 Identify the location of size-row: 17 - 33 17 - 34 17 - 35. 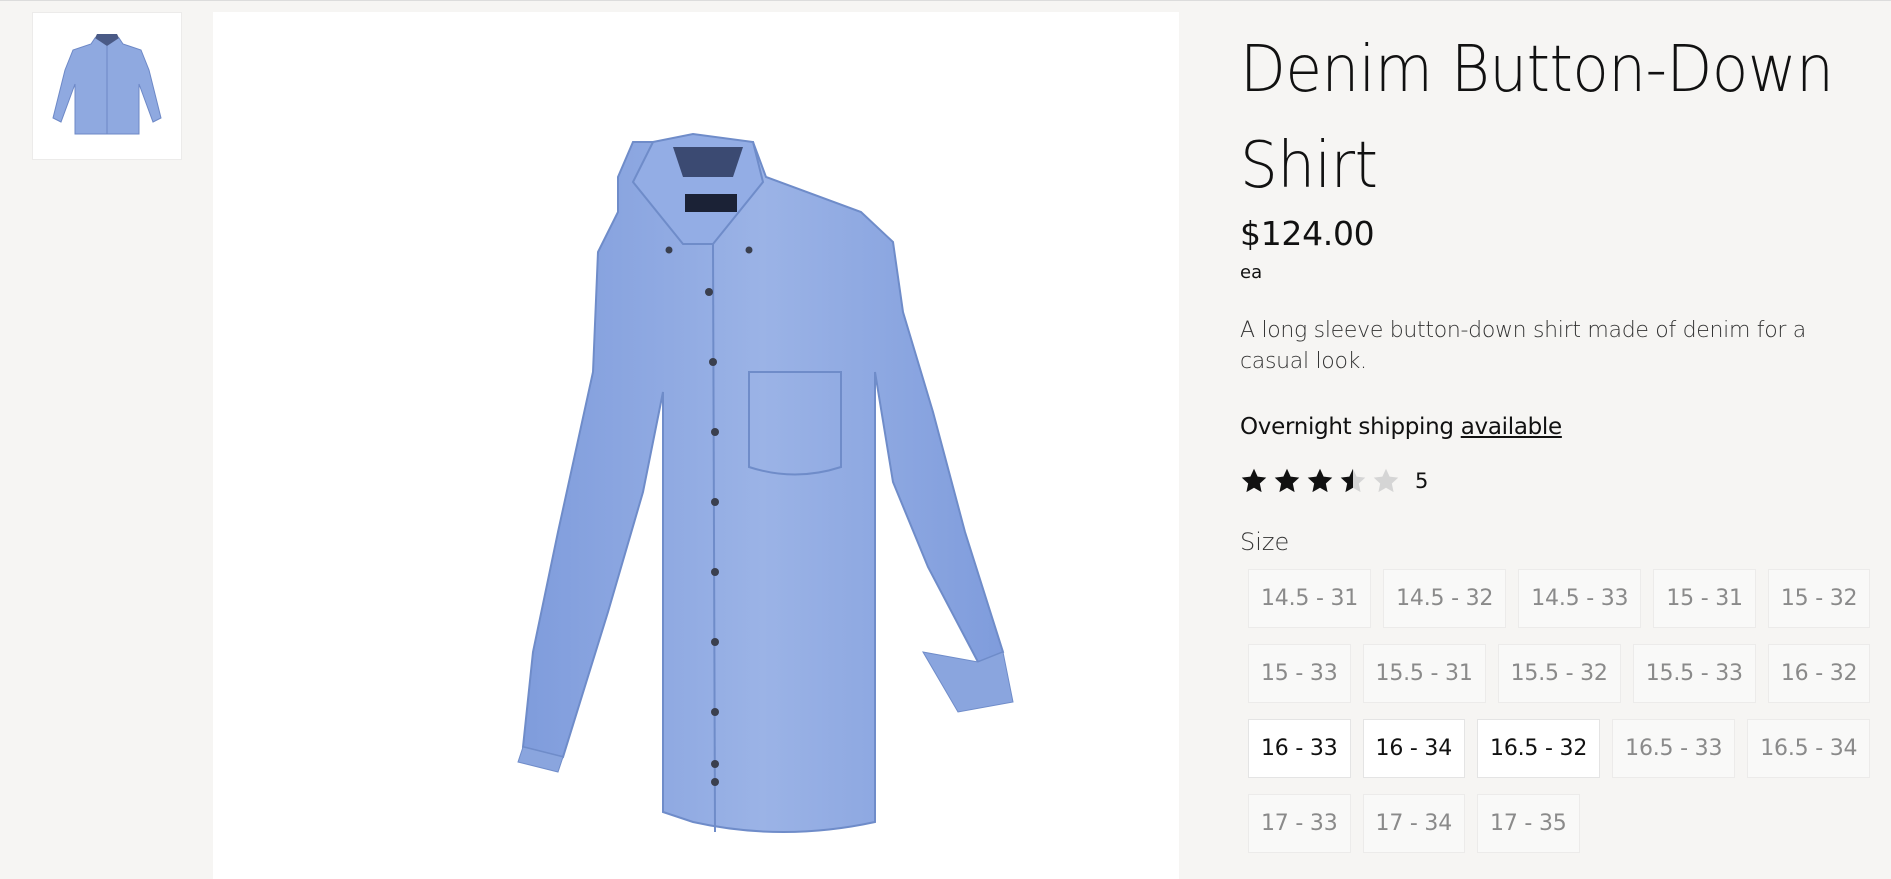
(1568, 823).